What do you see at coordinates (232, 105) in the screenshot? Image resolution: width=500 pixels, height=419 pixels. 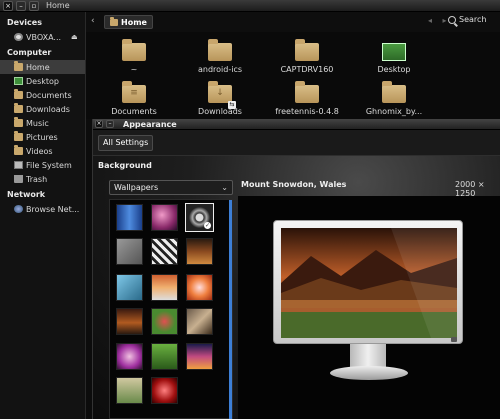 I see `link-icon: ⇆` at bounding box center [232, 105].